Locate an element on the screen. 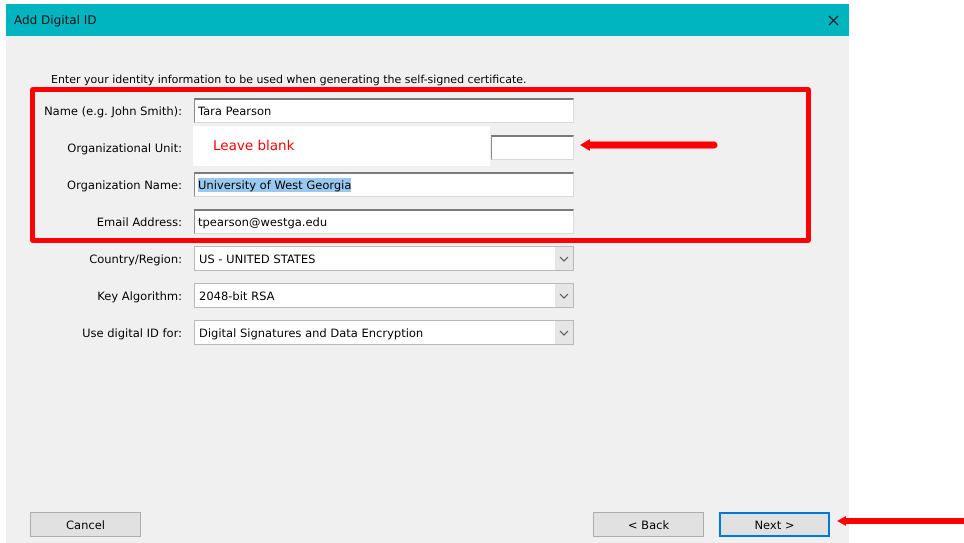 This screenshot has height=543, width=964. dropdown: 2048-bit RSA is located at coordinates (384, 295).